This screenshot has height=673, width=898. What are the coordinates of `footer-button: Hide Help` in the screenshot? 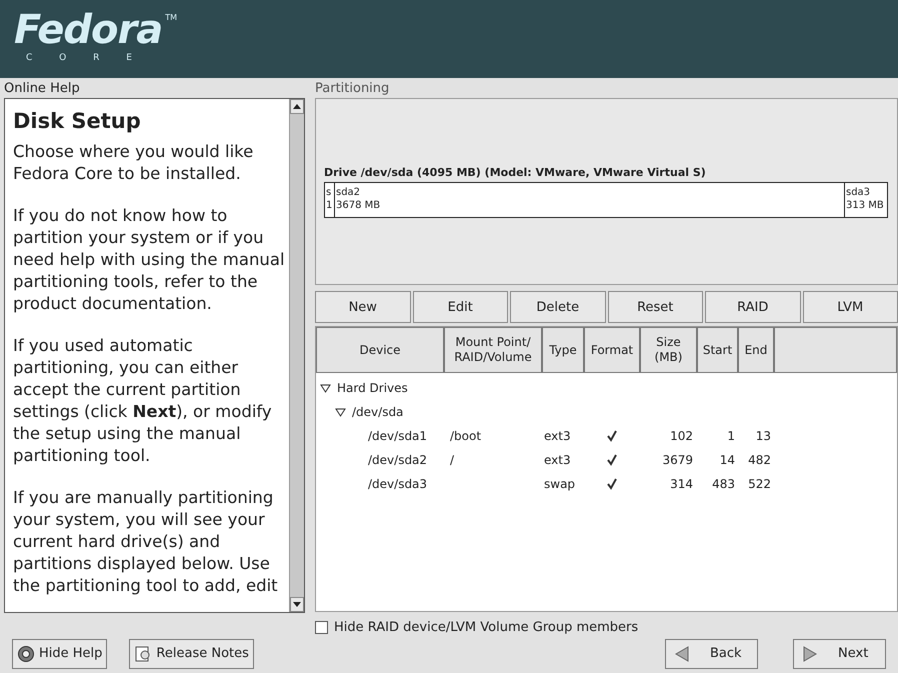 It's located at (60, 654).